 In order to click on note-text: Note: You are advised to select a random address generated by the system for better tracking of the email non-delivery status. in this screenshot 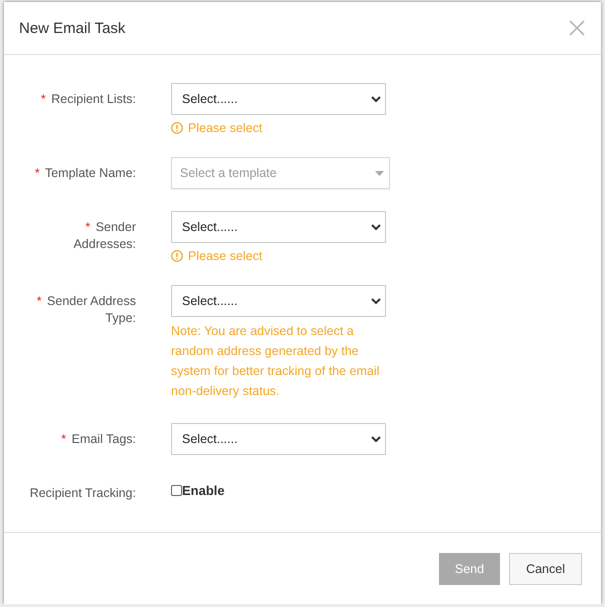, I will do `click(275, 361)`.